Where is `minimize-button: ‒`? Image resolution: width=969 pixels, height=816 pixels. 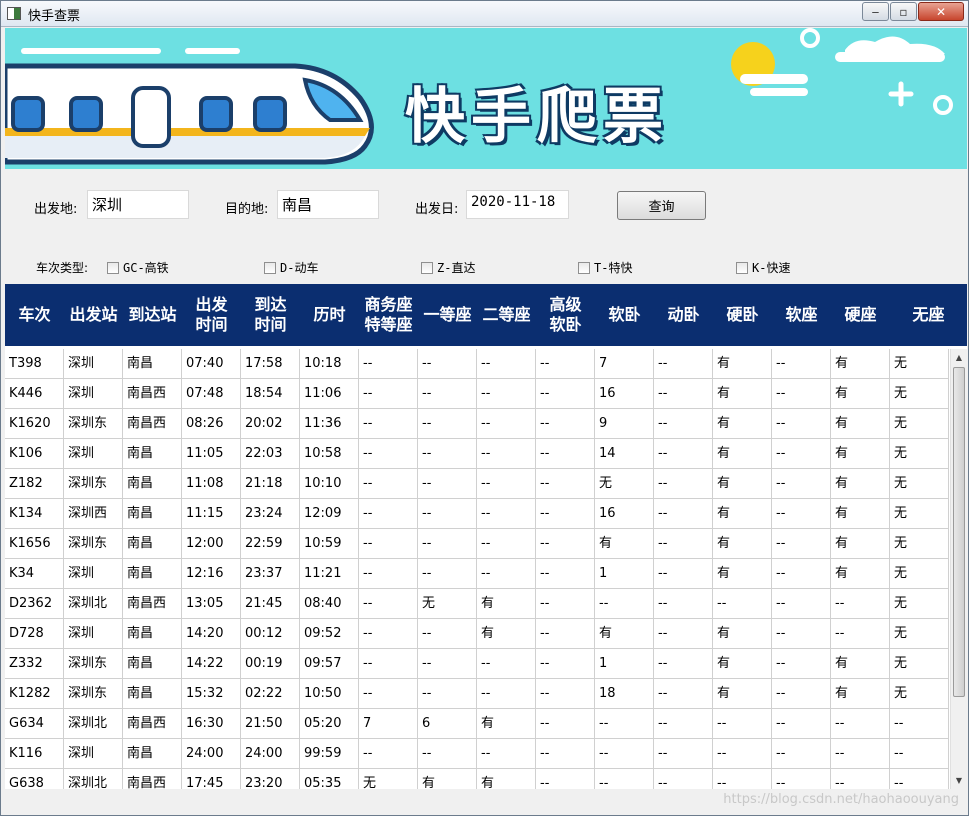 minimize-button: ‒ is located at coordinates (875, 11).